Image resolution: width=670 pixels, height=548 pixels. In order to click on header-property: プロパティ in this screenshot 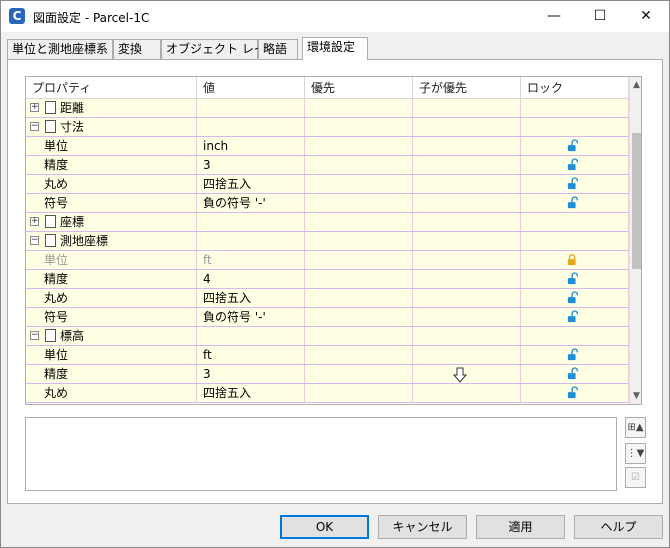, I will do `click(111, 88)`.